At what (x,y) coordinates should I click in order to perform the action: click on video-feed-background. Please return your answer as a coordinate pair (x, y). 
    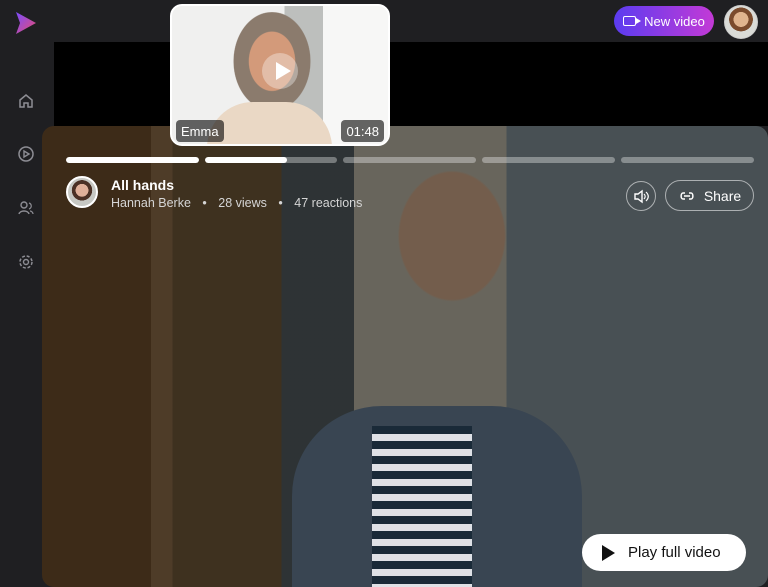
    Looking at the image, I should click on (411, 84).